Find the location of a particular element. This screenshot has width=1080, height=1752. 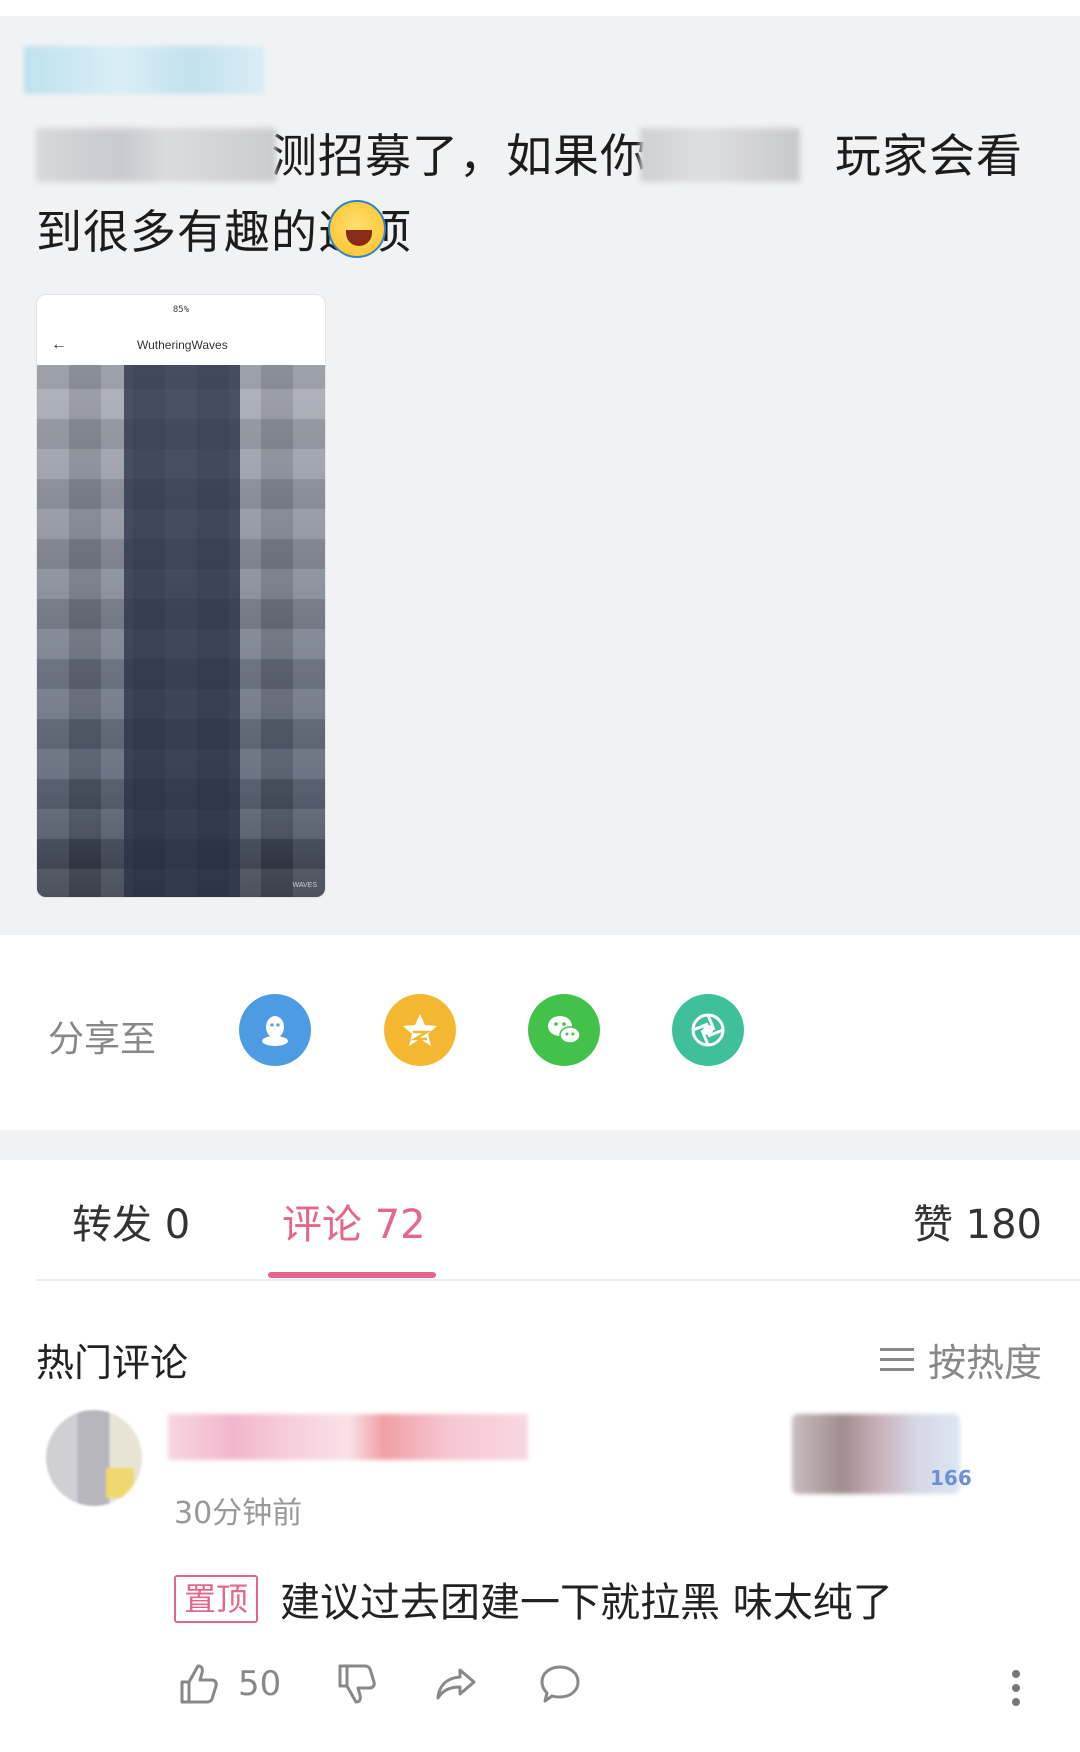

image-content-pixelated is located at coordinates (181, 631).